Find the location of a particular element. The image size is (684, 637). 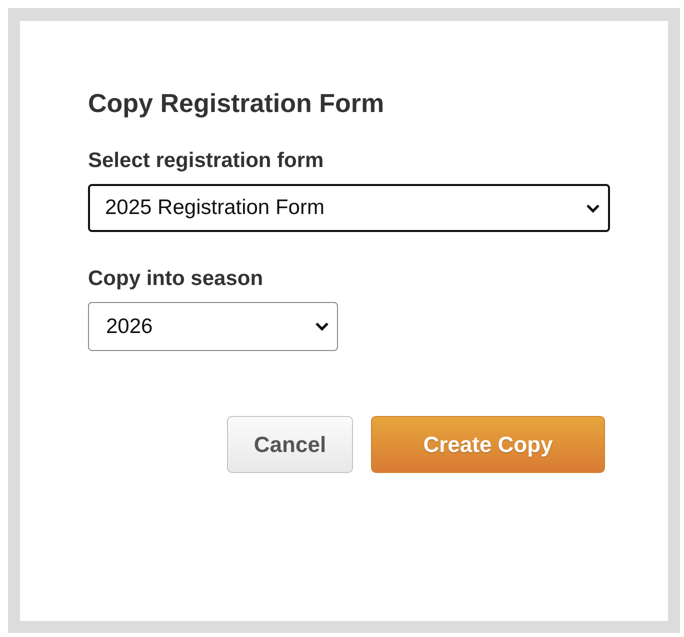

dialog-title: Copy Registration Form is located at coordinates (237, 103).